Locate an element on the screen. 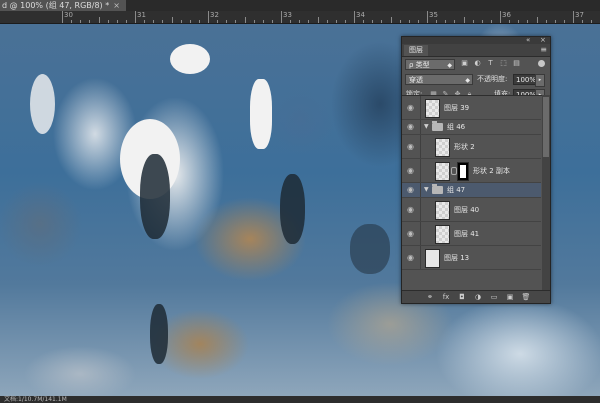  filter-row: ρ 类型 ◆ ▣ ◐ T ⬚ ▤ is located at coordinates (476, 64).